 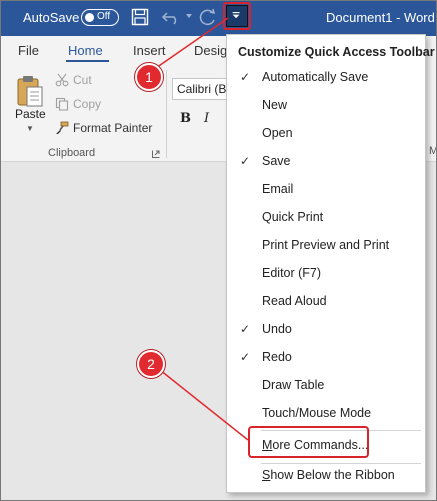 What do you see at coordinates (149, 77) in the screenshot?
I see `step-1-badge: 1` at bounding box center [149, 77].